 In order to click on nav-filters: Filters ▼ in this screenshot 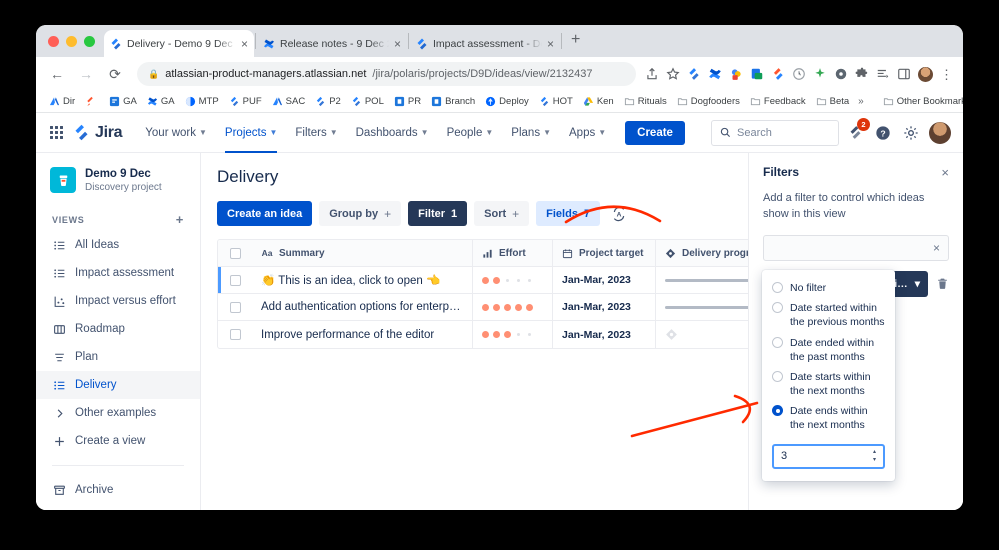, I will do `click(316, 133)`.